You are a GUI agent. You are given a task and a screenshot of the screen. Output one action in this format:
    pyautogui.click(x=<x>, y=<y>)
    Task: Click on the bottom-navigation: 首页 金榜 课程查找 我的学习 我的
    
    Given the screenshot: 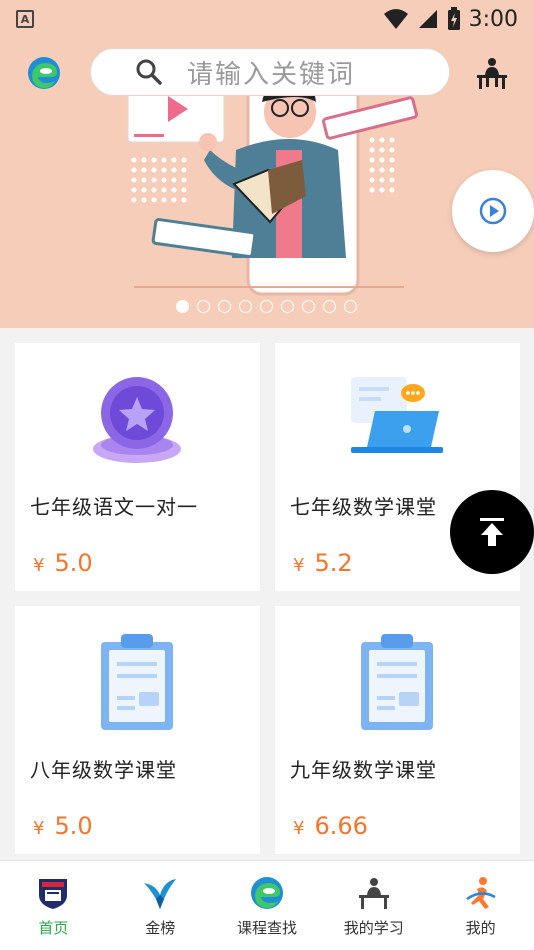 What is the action you would take?
    pyautogui.click(x=267, y=905)
    